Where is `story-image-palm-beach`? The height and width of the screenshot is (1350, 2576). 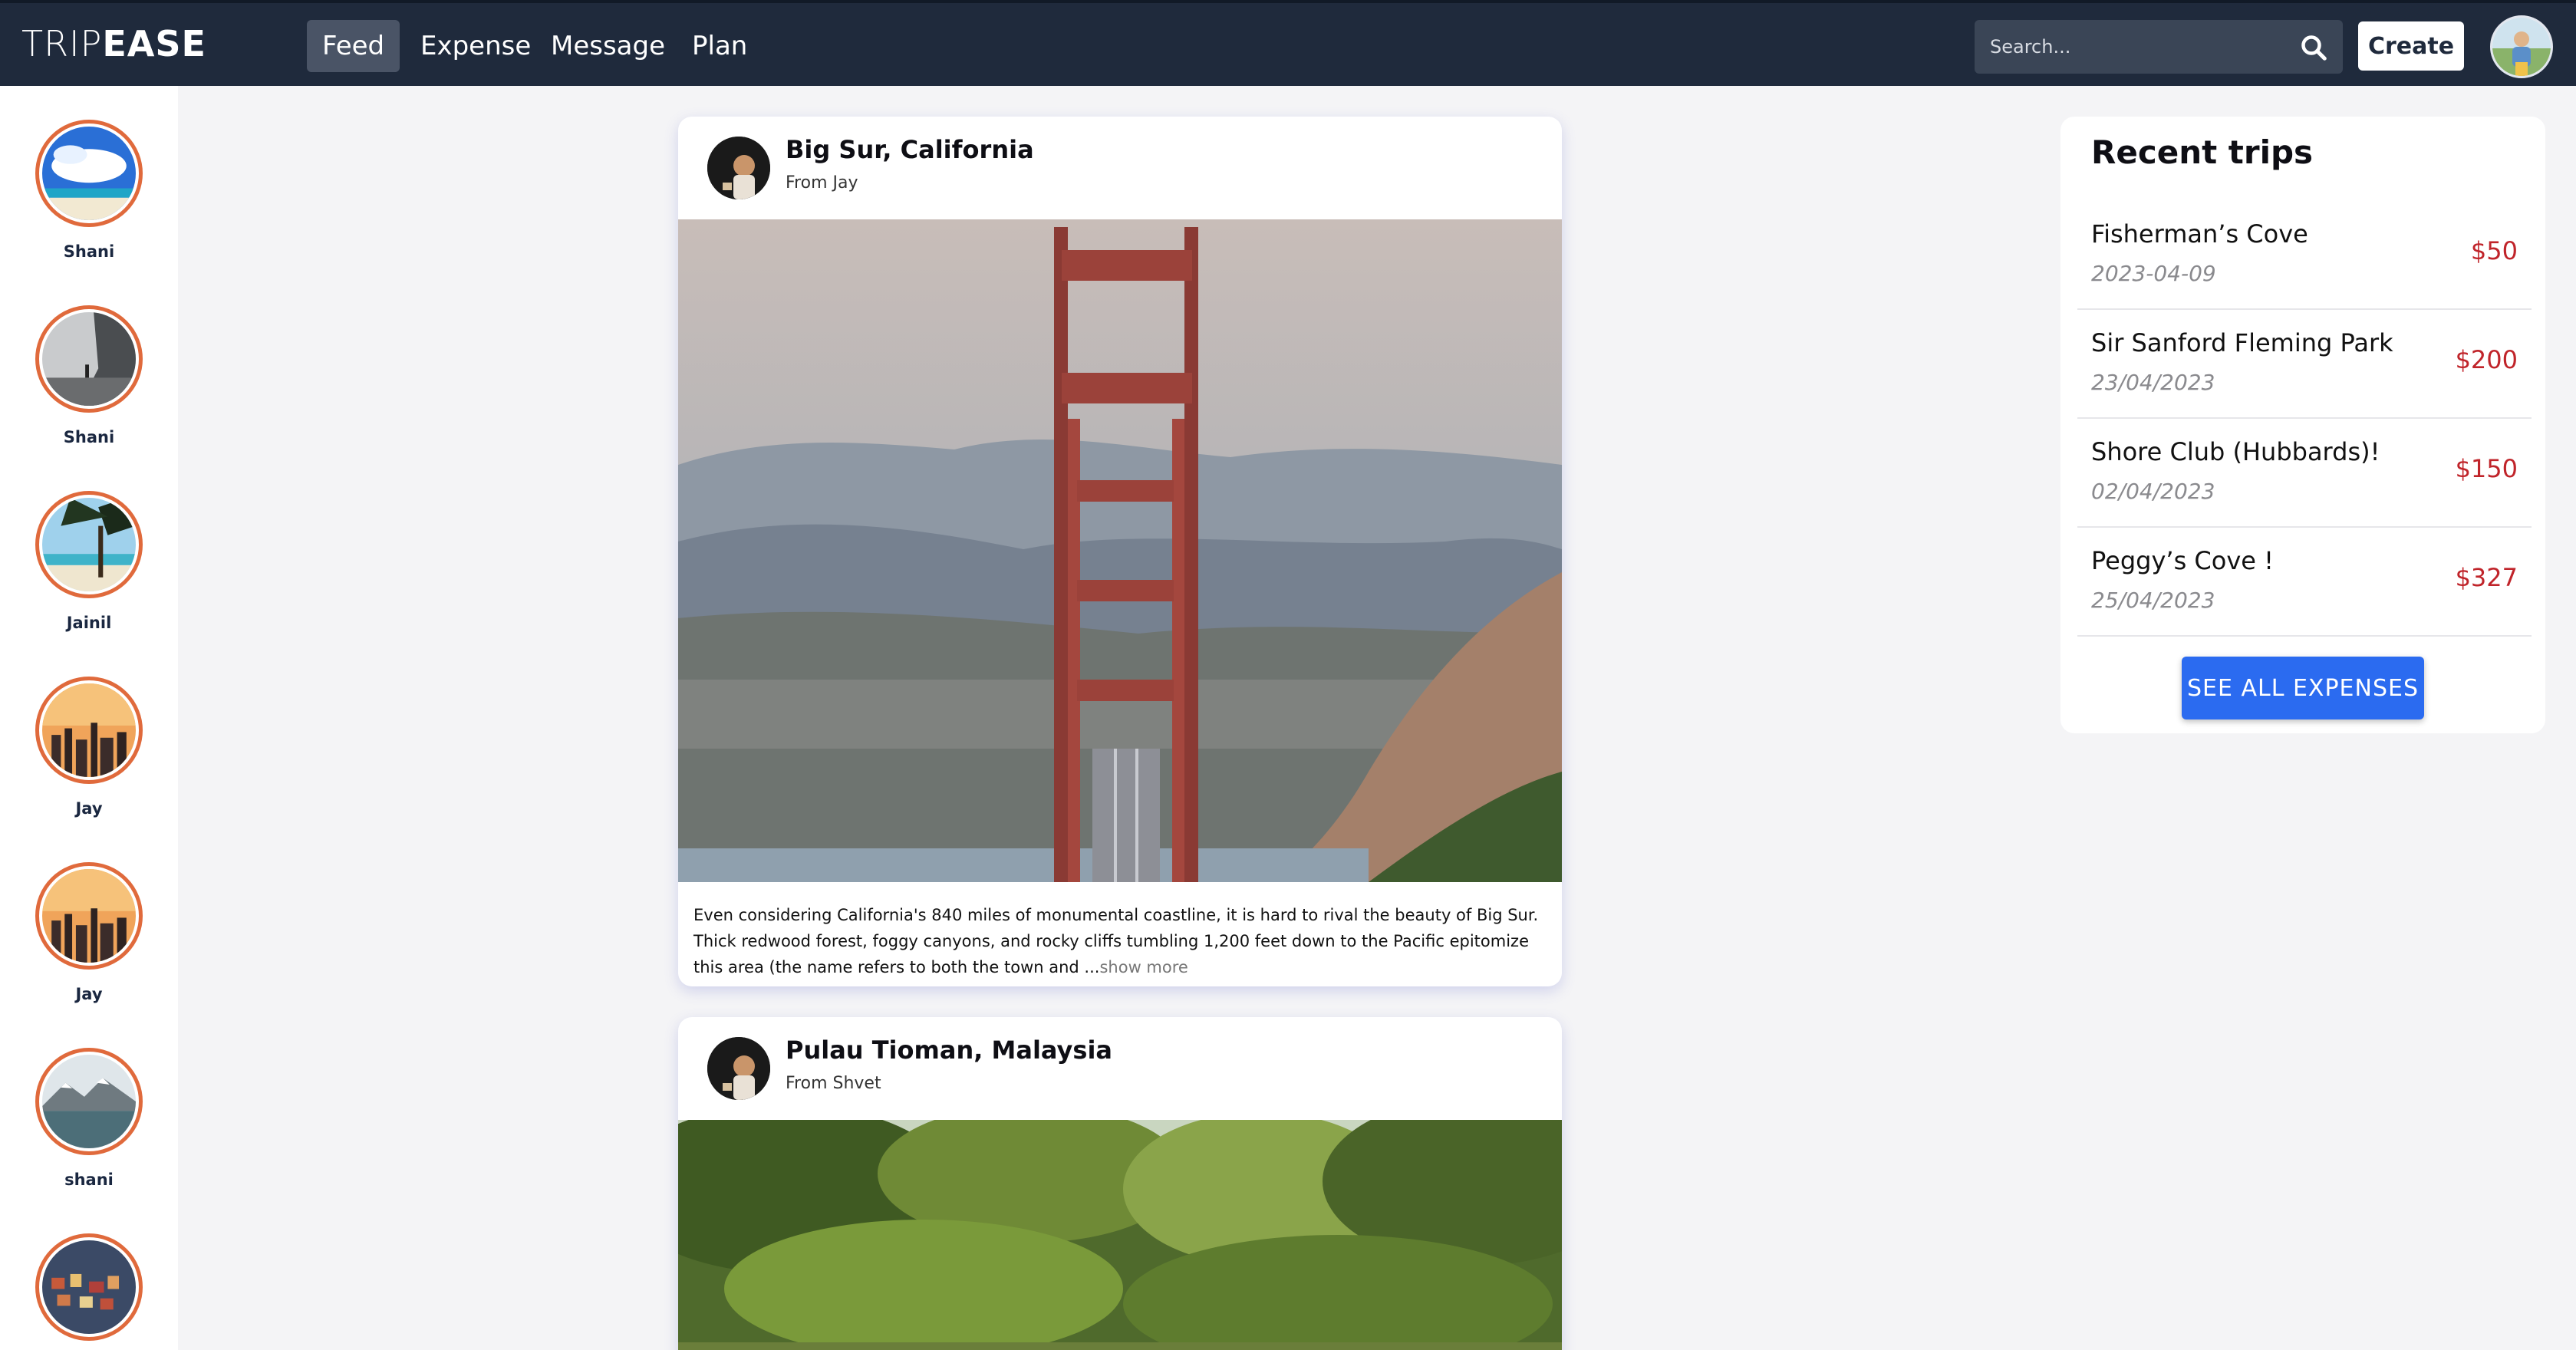
story-image-palm-beach is located at coordinates (89, 544).